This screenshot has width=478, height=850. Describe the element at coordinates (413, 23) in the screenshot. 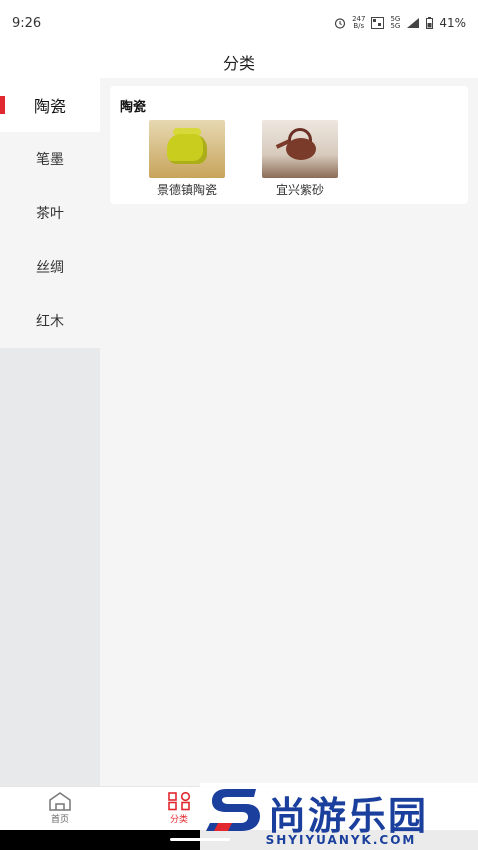

I see `signal-icon` at that location.